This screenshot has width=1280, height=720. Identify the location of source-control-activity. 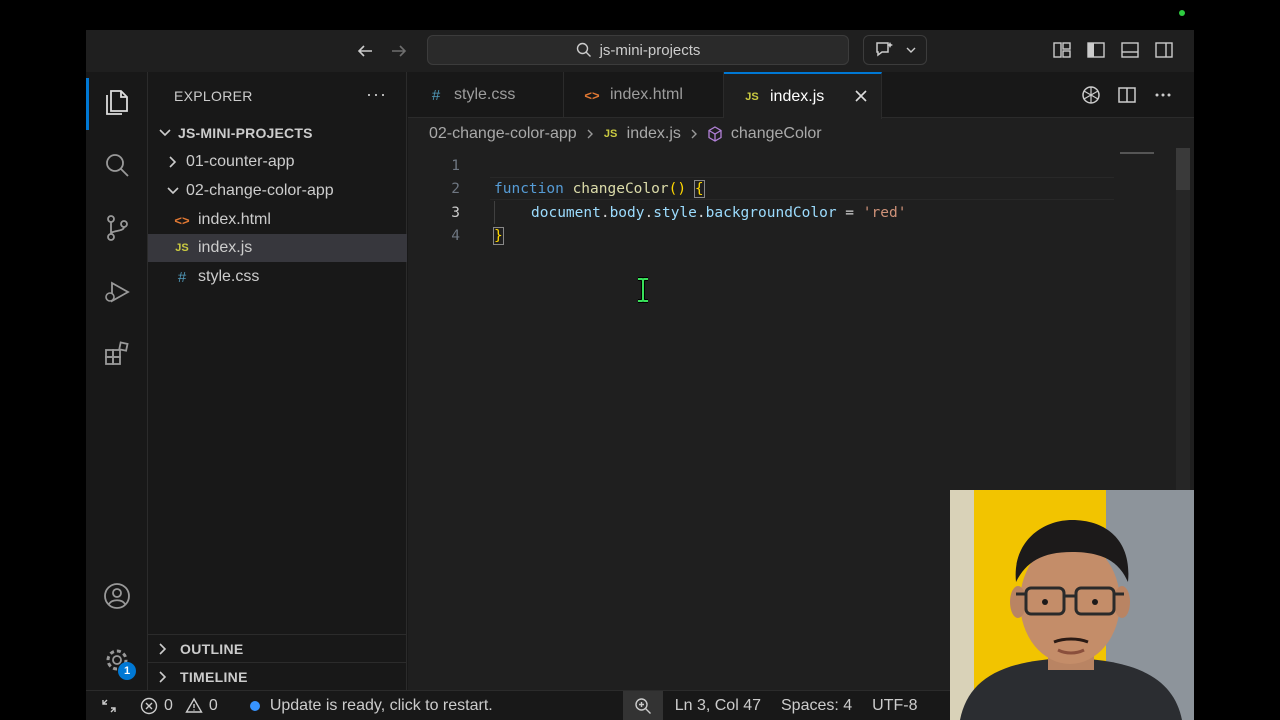
(117, 228).